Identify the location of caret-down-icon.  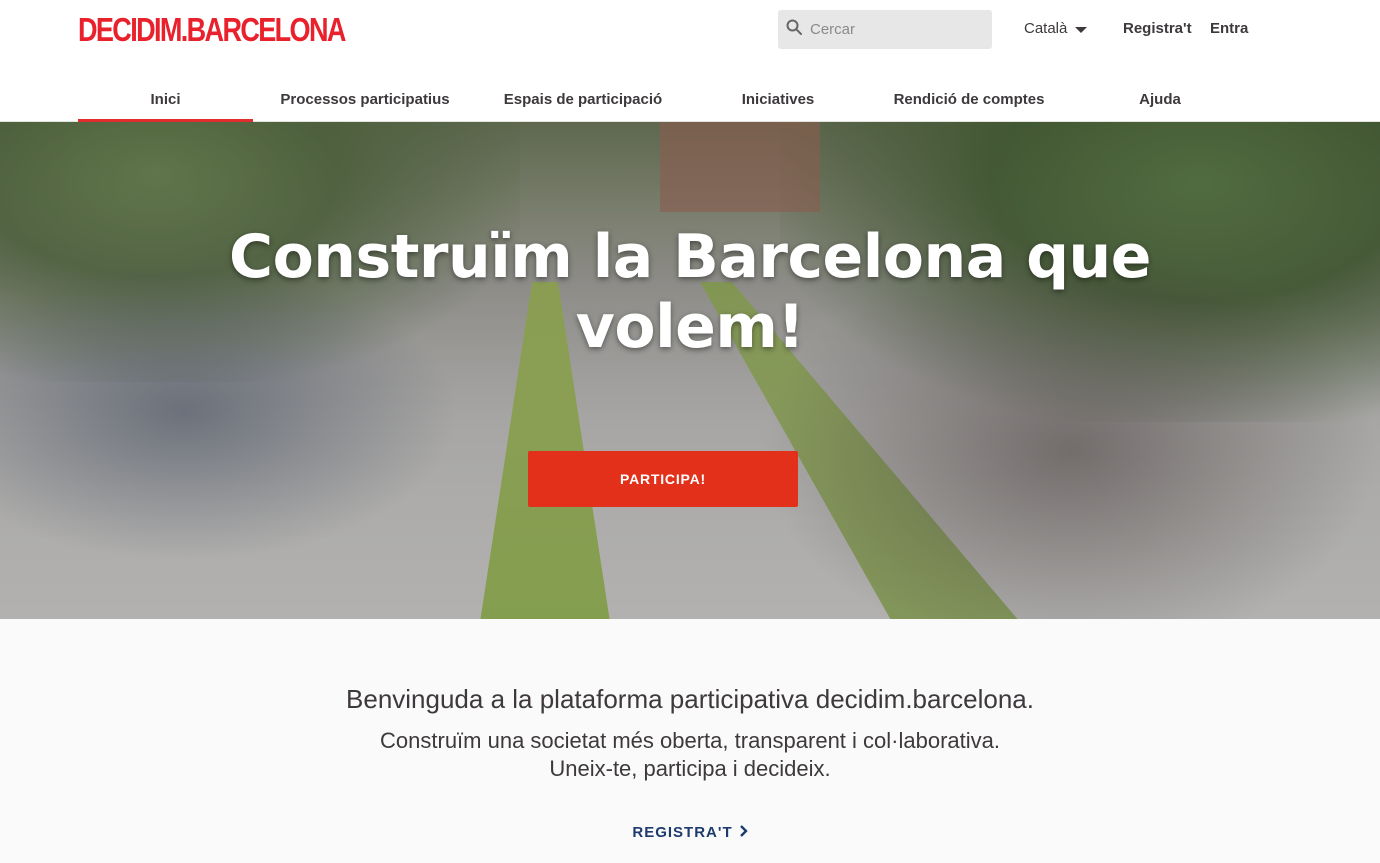
(1081, 29).